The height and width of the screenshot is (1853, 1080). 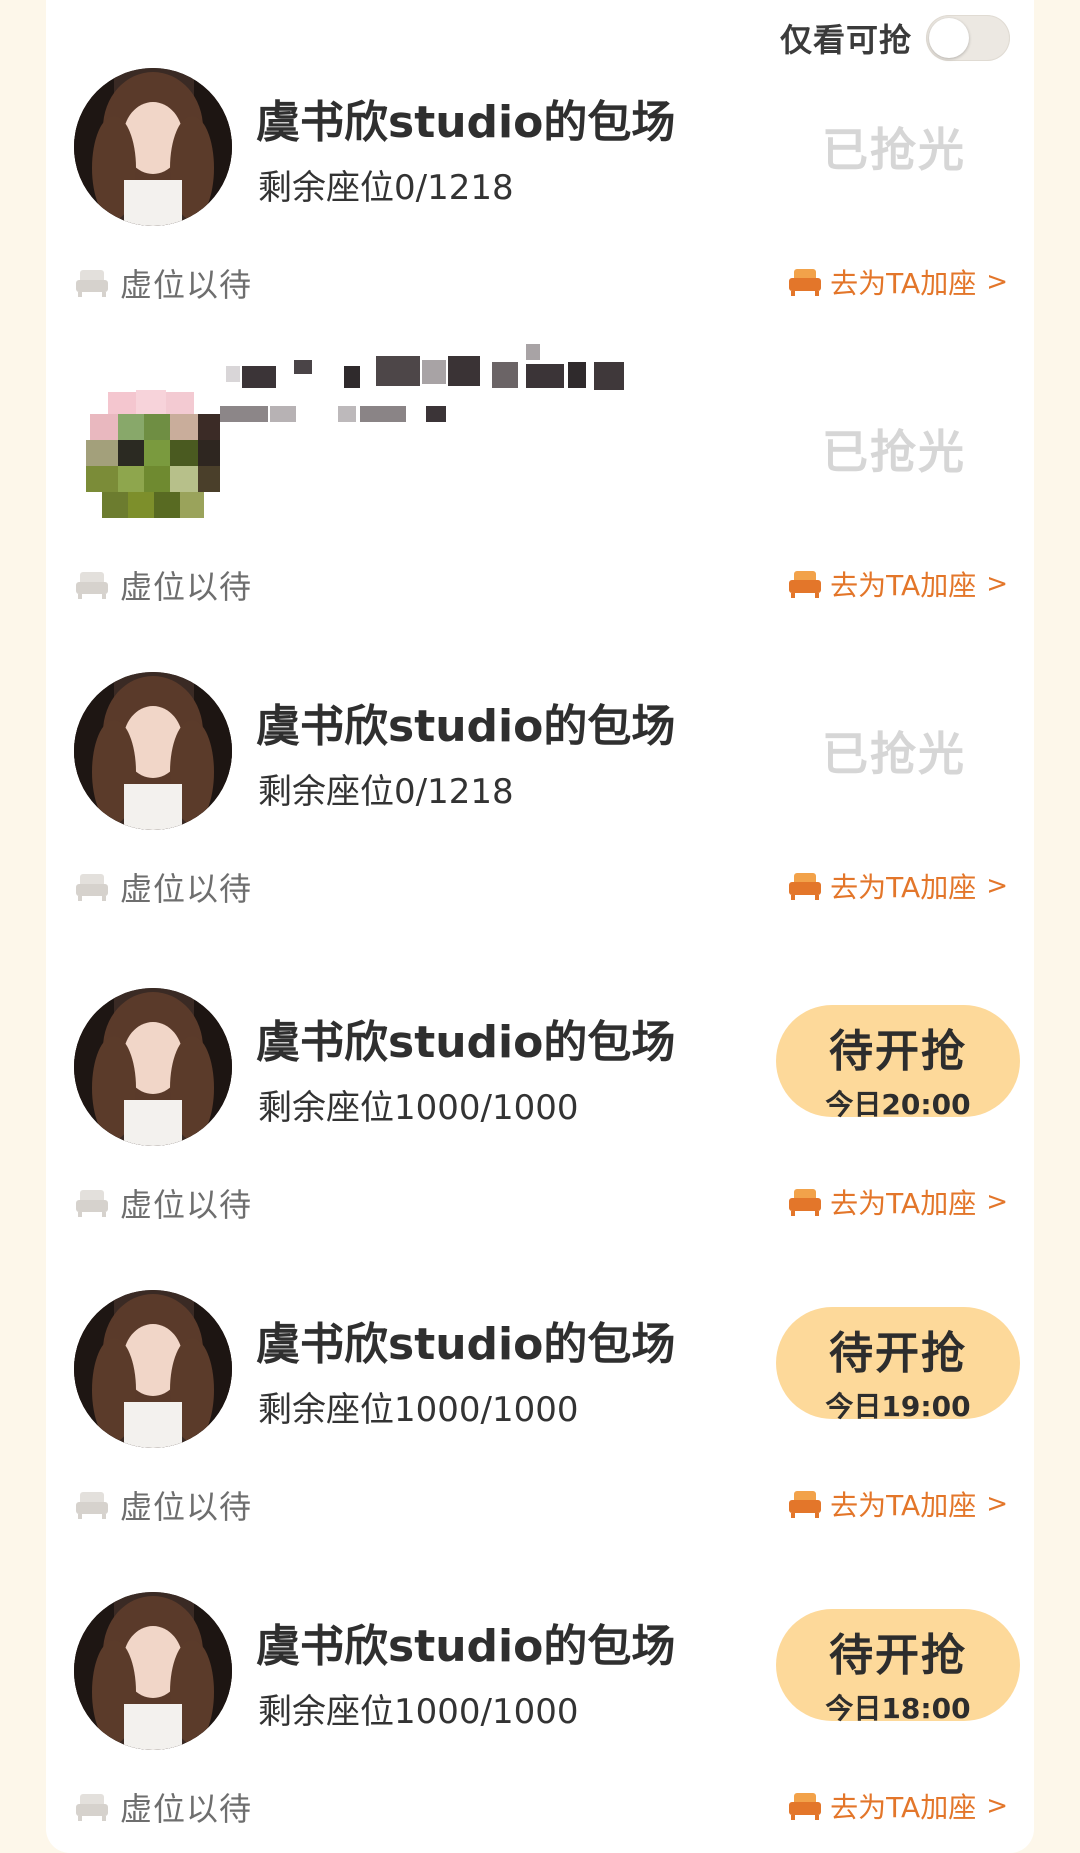 I want to click on open-time: 今日18:00, so click(x=898, y=1708).